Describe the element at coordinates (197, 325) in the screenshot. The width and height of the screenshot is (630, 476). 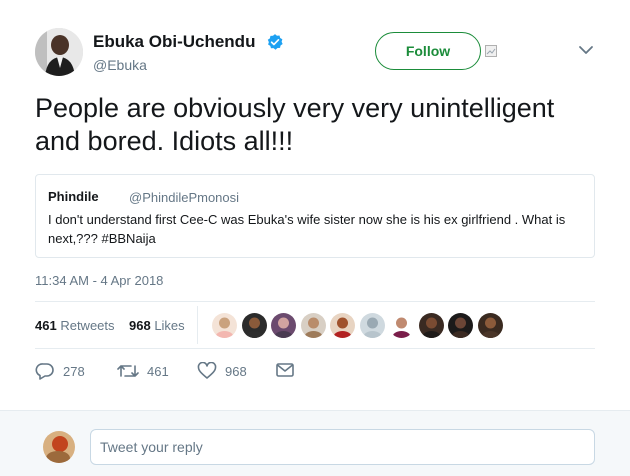
I see `stats-separator` at that location.